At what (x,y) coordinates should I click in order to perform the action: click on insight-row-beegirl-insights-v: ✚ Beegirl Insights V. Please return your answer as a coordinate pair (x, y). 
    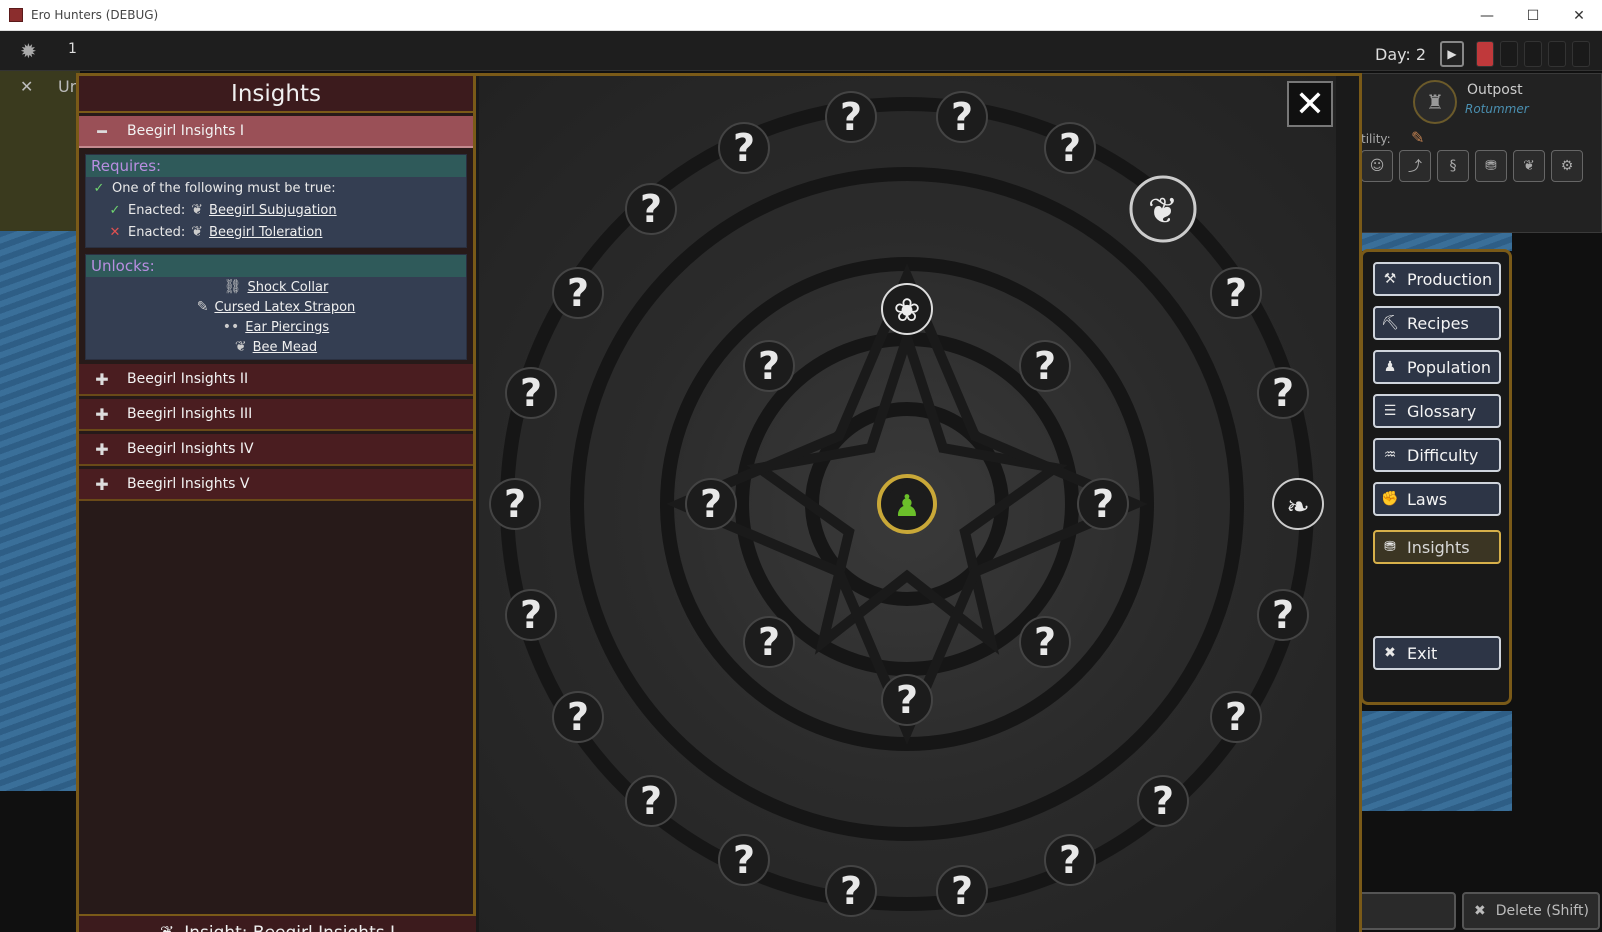
    Looking at the image, I should click on (276, 485).